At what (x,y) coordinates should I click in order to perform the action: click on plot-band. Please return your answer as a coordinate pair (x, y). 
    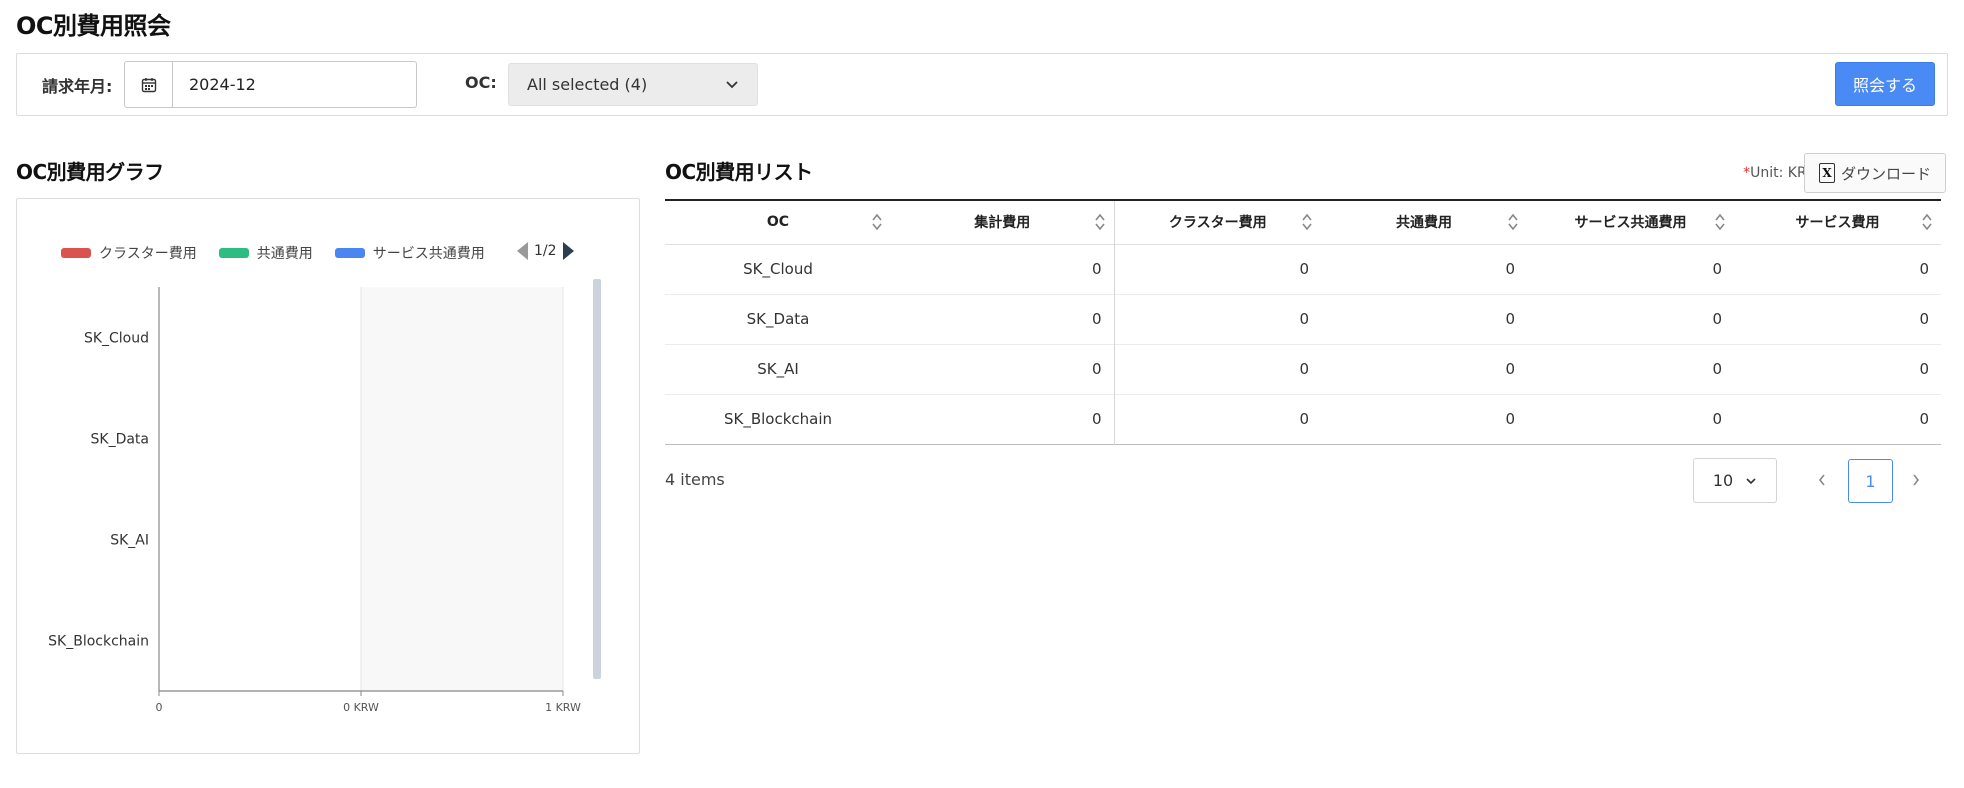
    Looking at the image, I should click on (462, 489).